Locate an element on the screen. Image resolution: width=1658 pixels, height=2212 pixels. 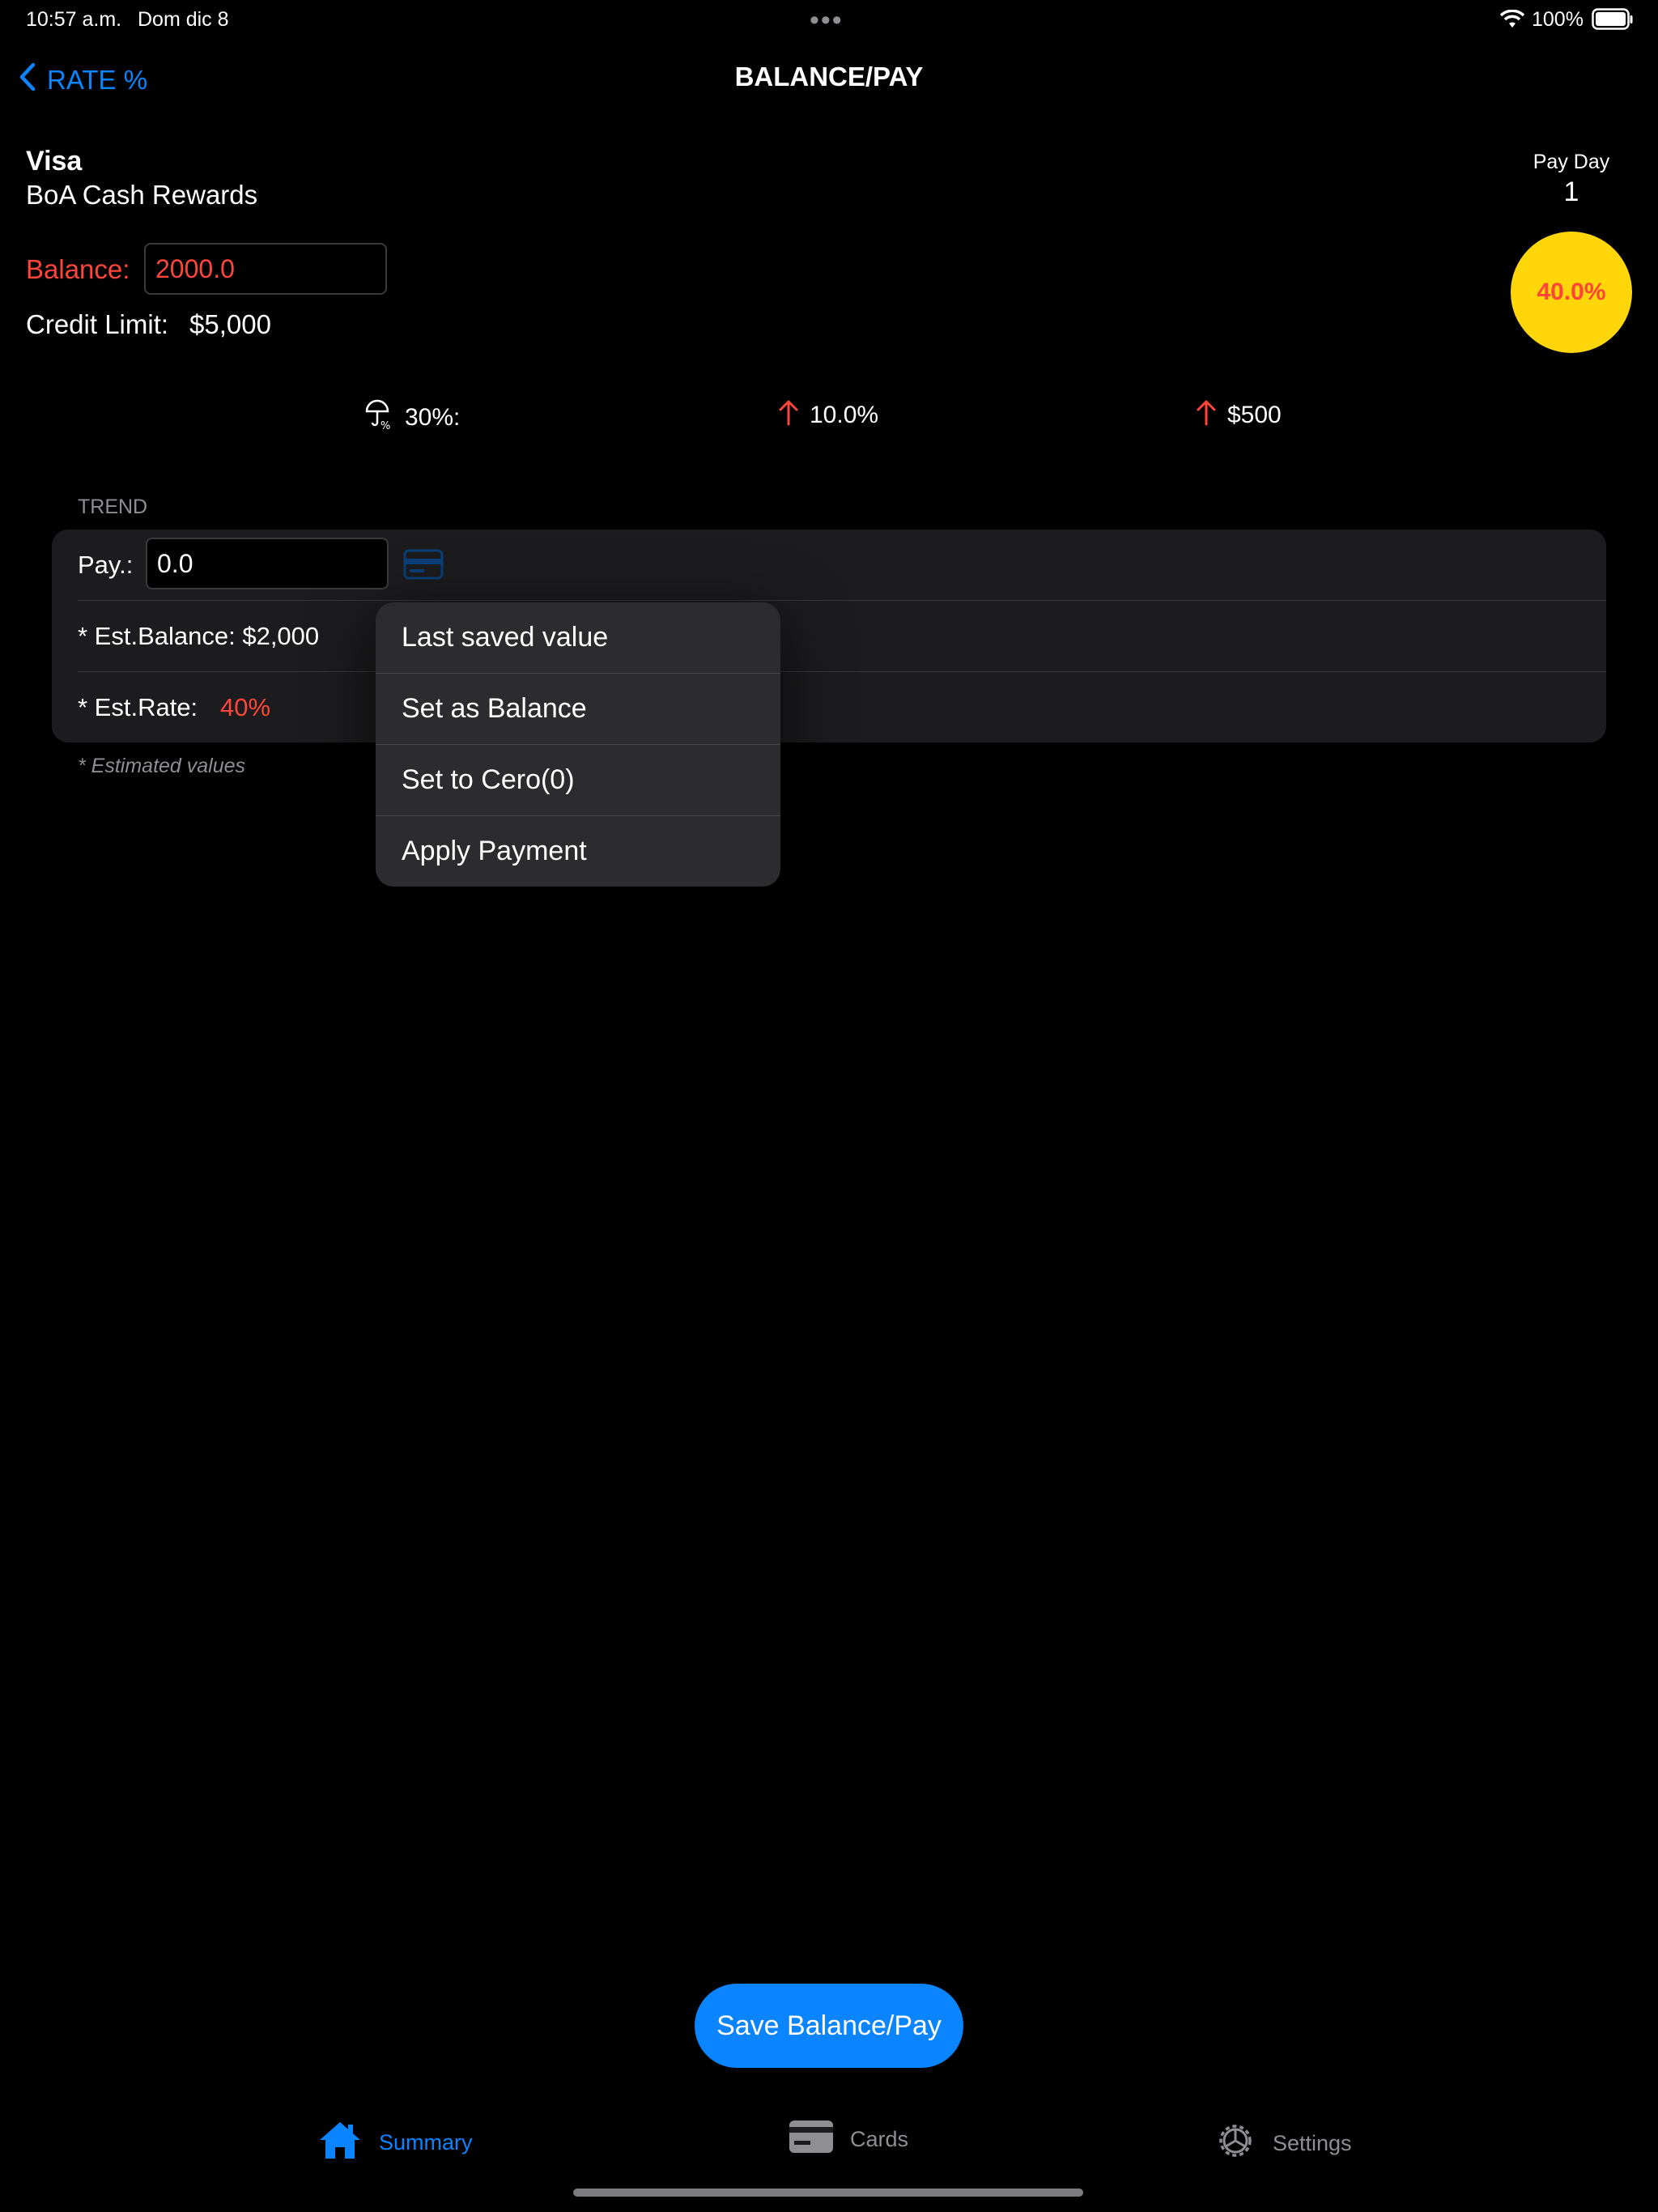
pay-label: Pay.: is located at coordinates (106, 565).